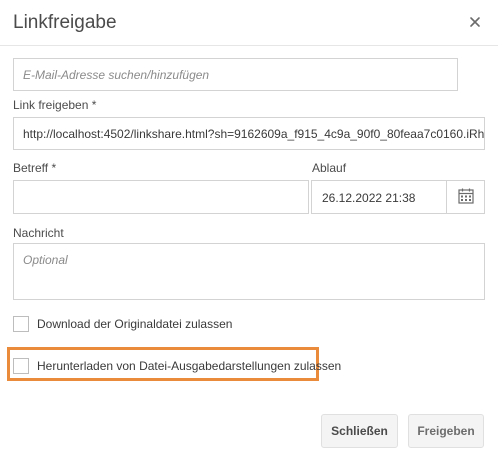 This screenshot has width=498, height=457. What do you see at coordinates (359, 431) in the screenshot?
I see `close-button: Schließen` at bounding box center [359, 431].